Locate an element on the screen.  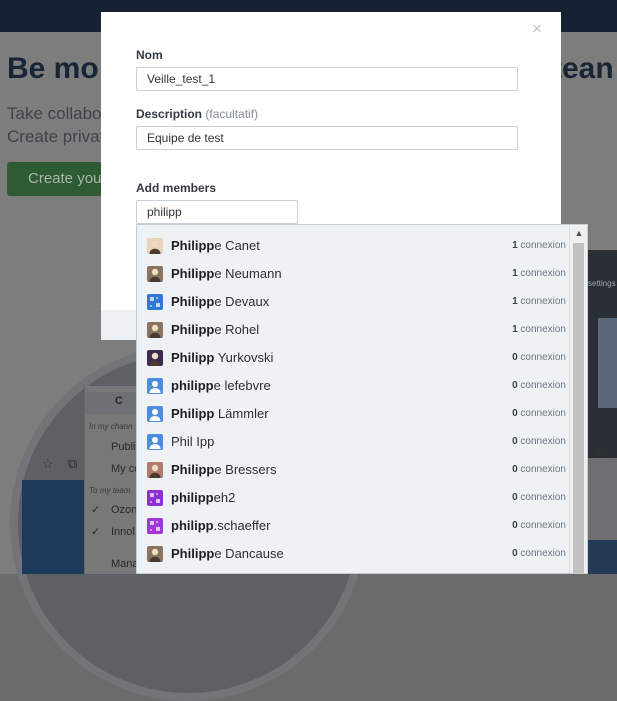
suggestion-name: Philippe Canet is located at coordinates (215, 245).